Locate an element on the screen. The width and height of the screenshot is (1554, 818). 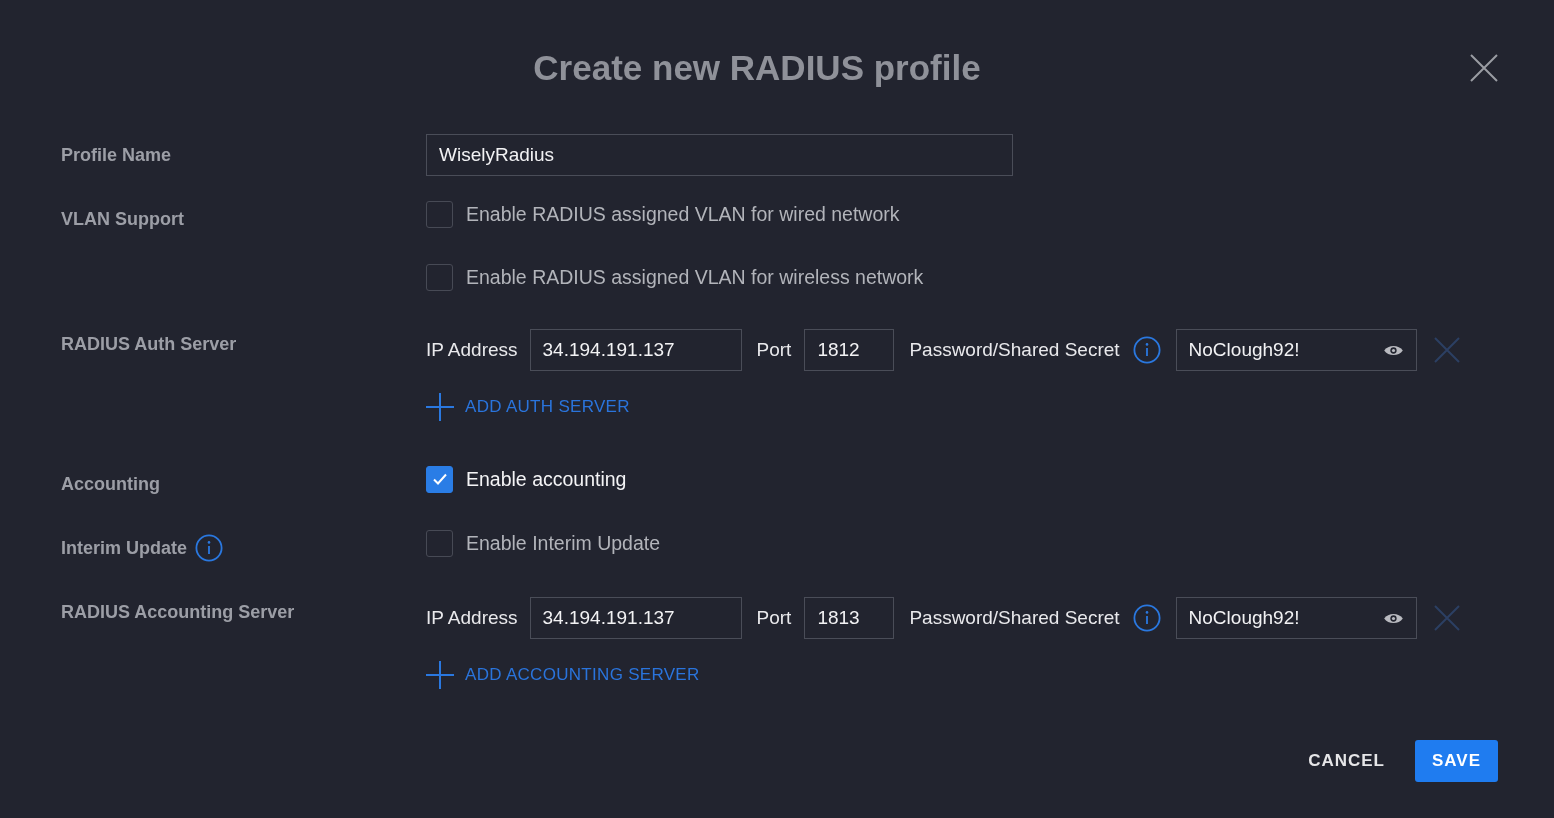
checkbox-label: Enable accounting is located at coordinates (546, 479).